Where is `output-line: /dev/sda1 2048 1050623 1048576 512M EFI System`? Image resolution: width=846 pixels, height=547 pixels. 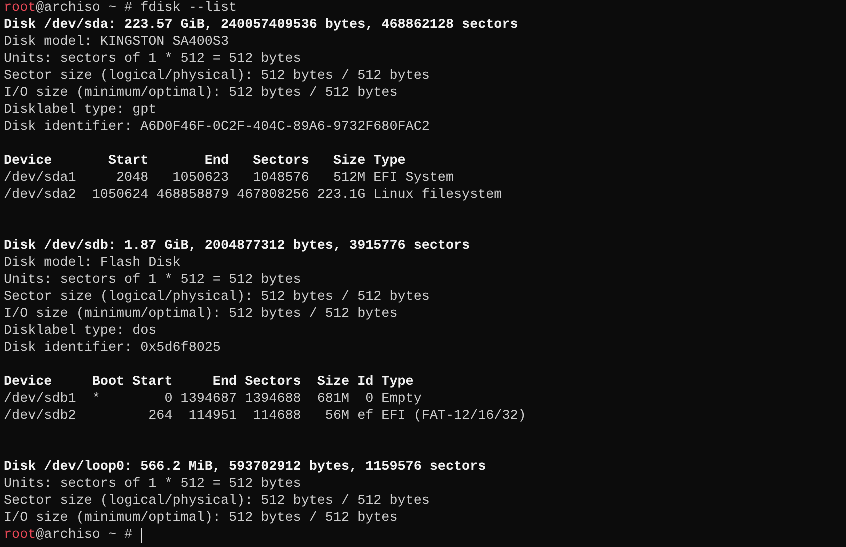
output-line: /dev/sda1 2048 1050623 1048576 512M EFI System is located at coordinates (229, 178).